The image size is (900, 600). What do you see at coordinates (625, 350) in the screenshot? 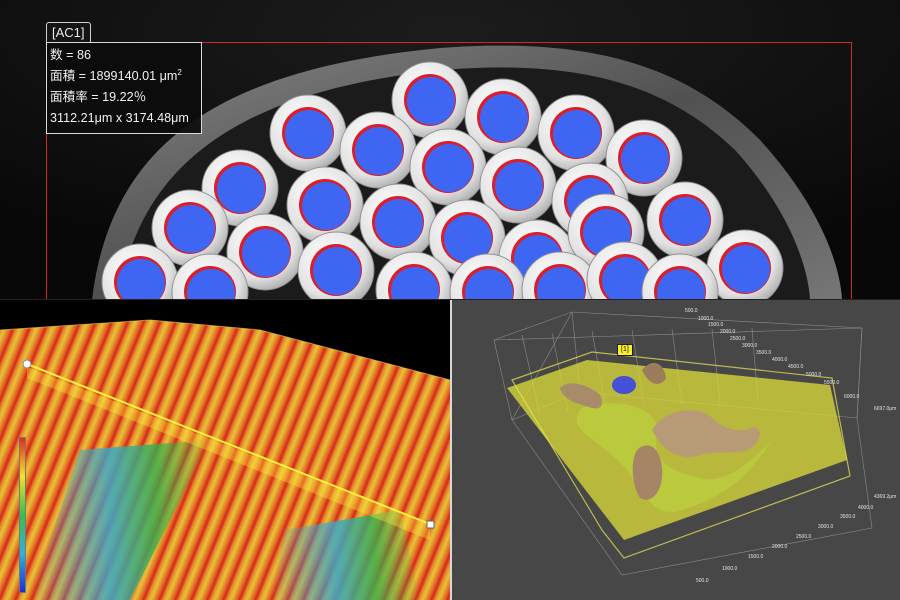
I see `marker-label: [1]` at bounding box center [625, 350].